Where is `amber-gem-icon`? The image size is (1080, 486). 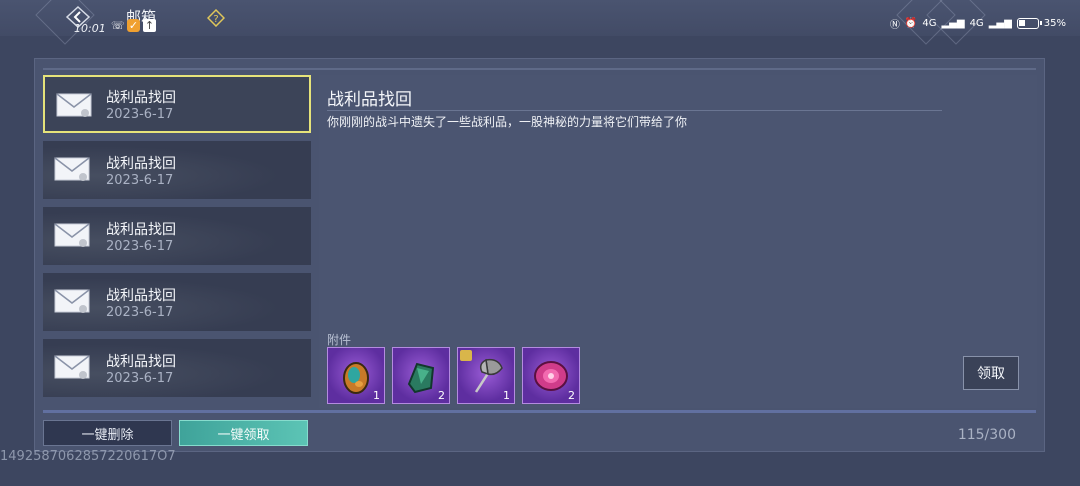 amber-gem-icon is located at coordinates (356, 378).